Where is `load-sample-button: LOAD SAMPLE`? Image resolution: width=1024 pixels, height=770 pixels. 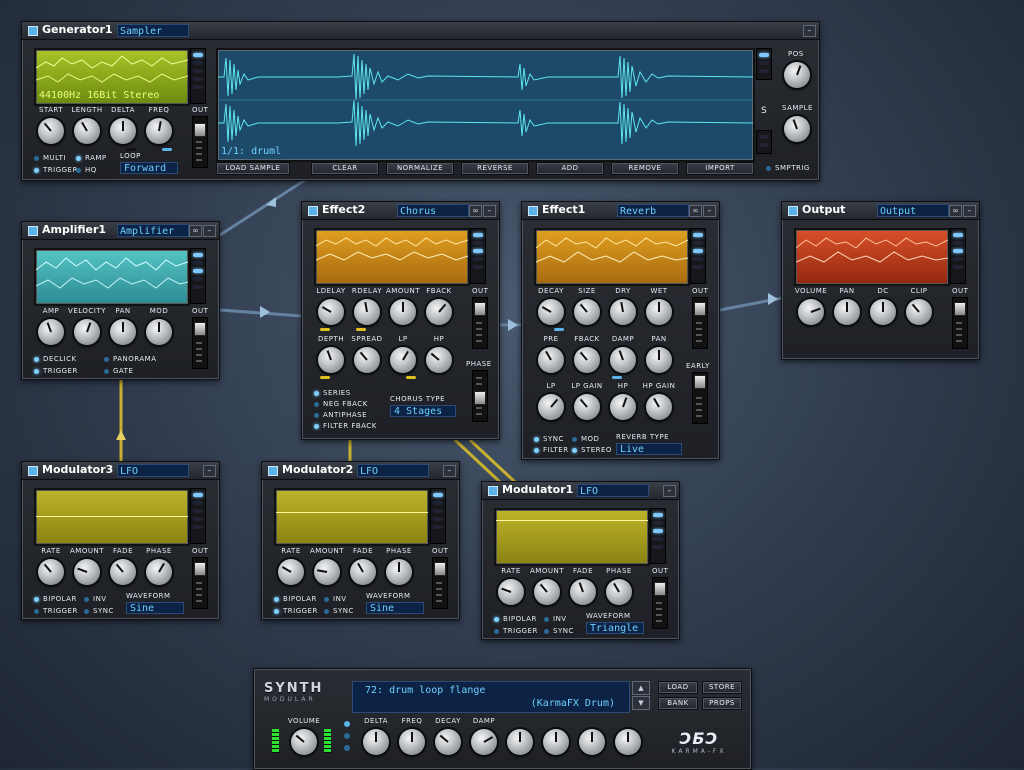
load-sample-button: LOAD SAMPLE is located at coordinates (253, 168).